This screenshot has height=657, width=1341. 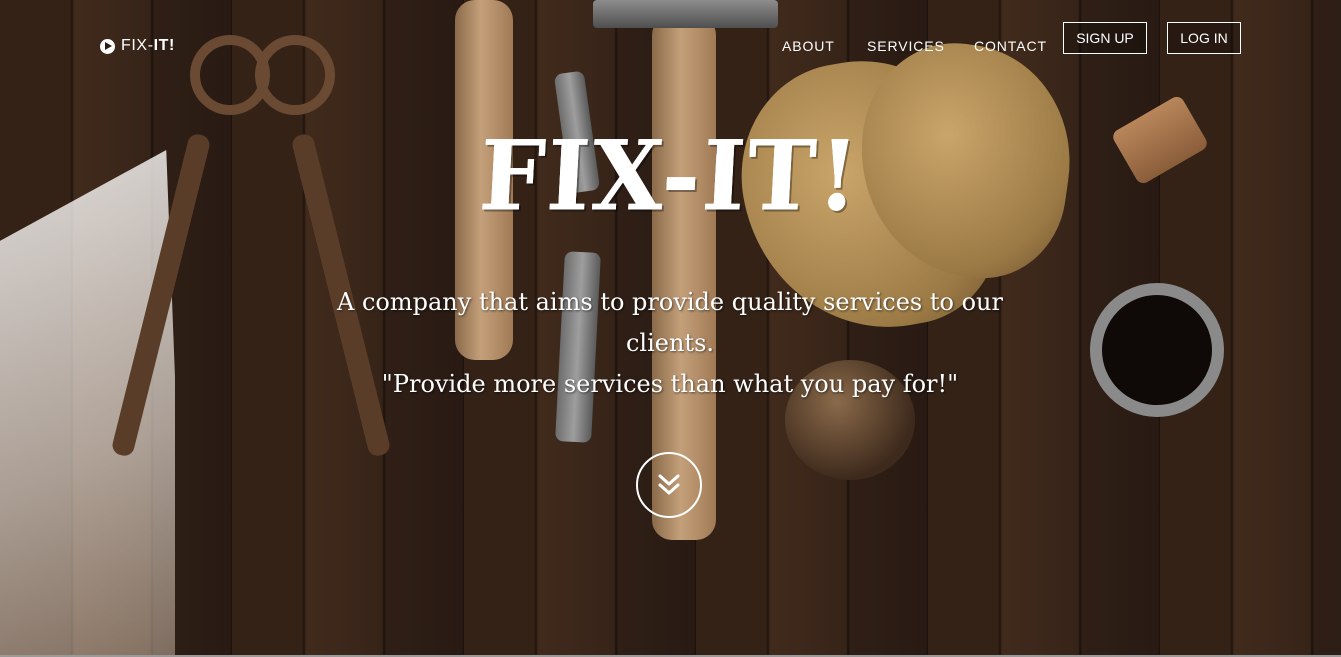 I want to click on brand-name-part-2: IT!, so click(x=164, y=45).